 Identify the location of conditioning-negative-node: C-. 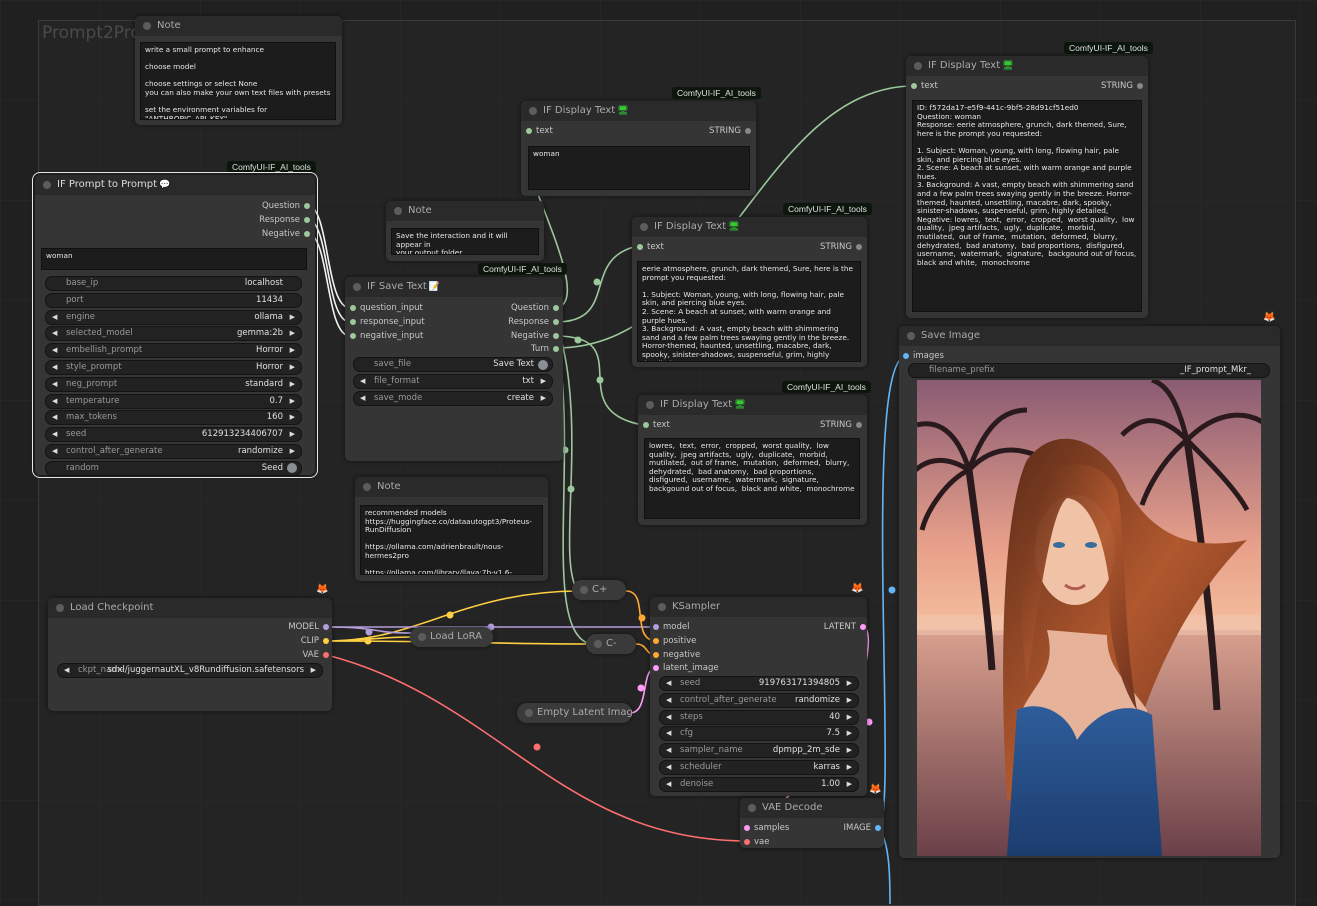
(611, 644).